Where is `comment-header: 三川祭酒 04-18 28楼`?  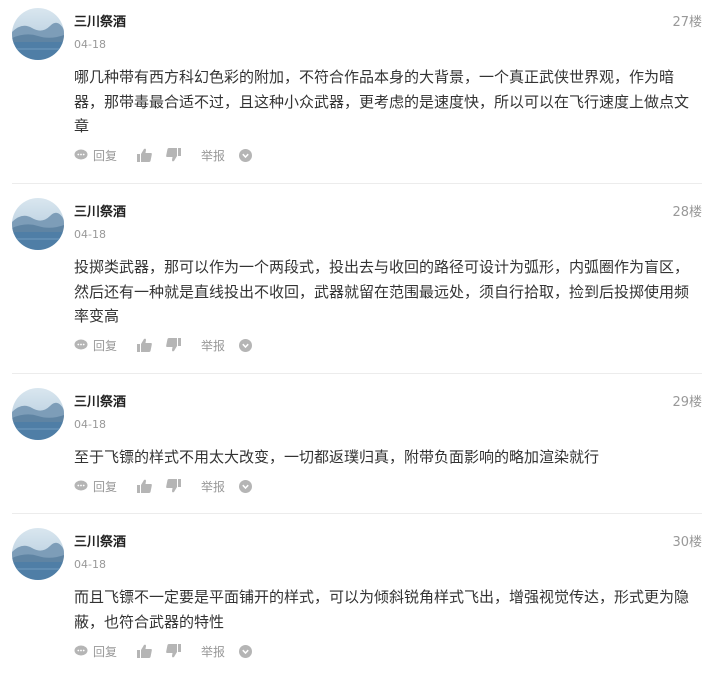
comment-header: 三川祭酒 04-18 28楼 is located at coordinates (388, 220).